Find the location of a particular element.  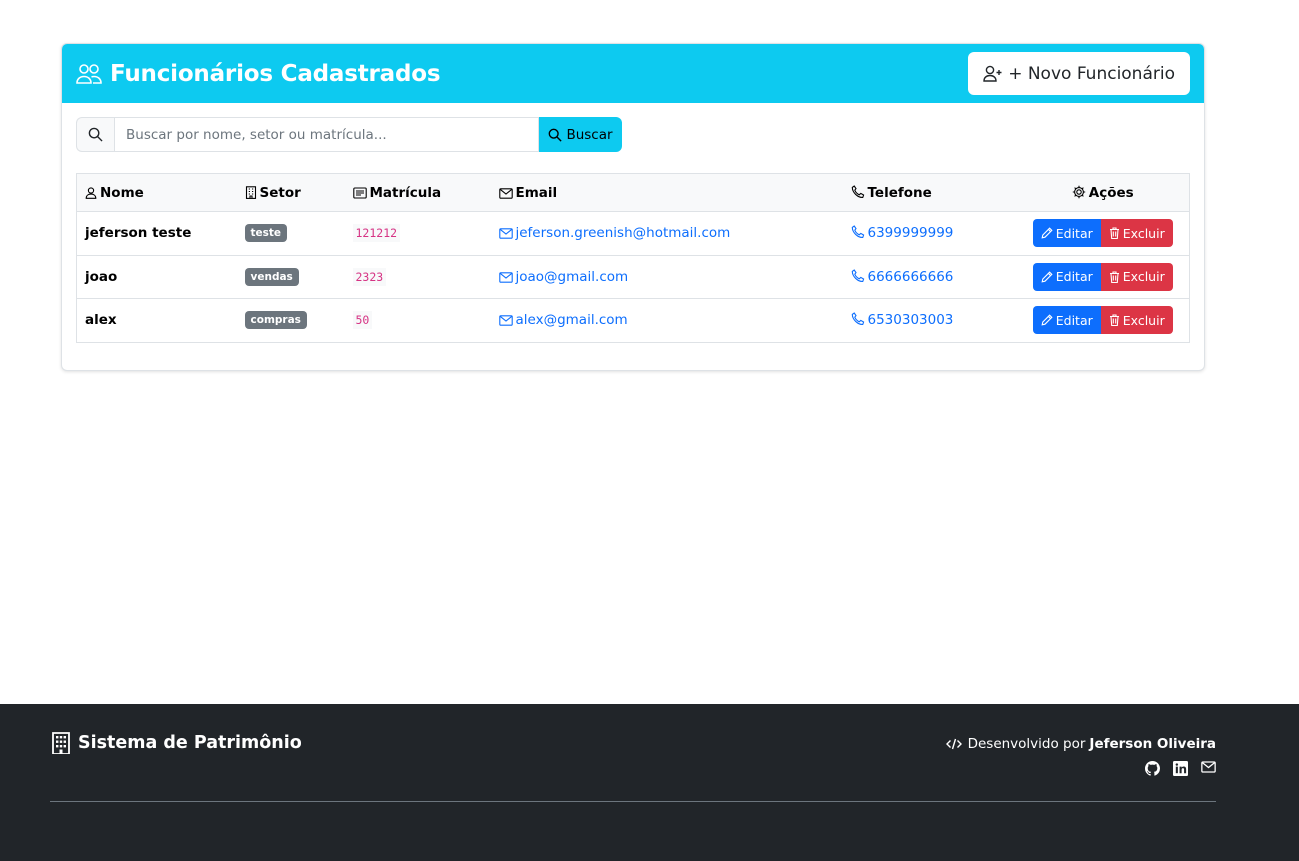

developer-prefix: Desenvolvido por is located at coordinates (1026, 744).